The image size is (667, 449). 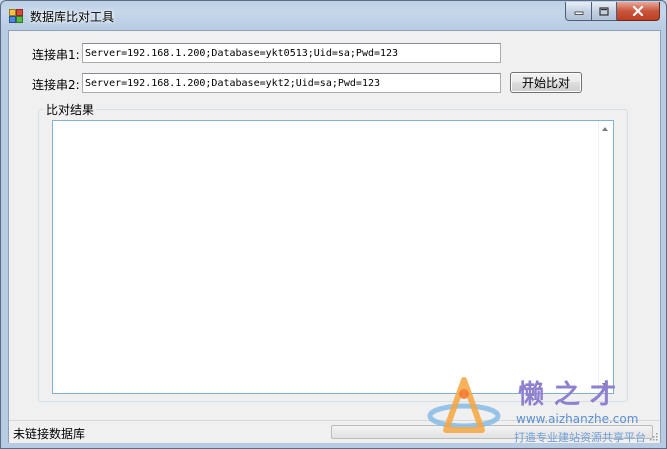 What do you see at coordinates (572, 395) in the screenshot?
I see `watermark-title: 懒之才` at bounding box center [572, 395].